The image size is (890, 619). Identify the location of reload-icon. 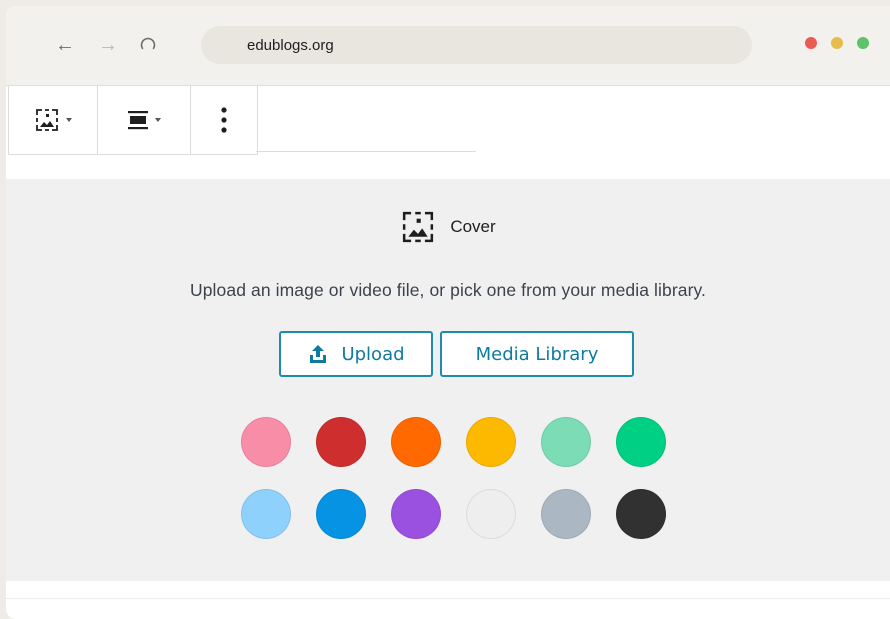
(148, 45).